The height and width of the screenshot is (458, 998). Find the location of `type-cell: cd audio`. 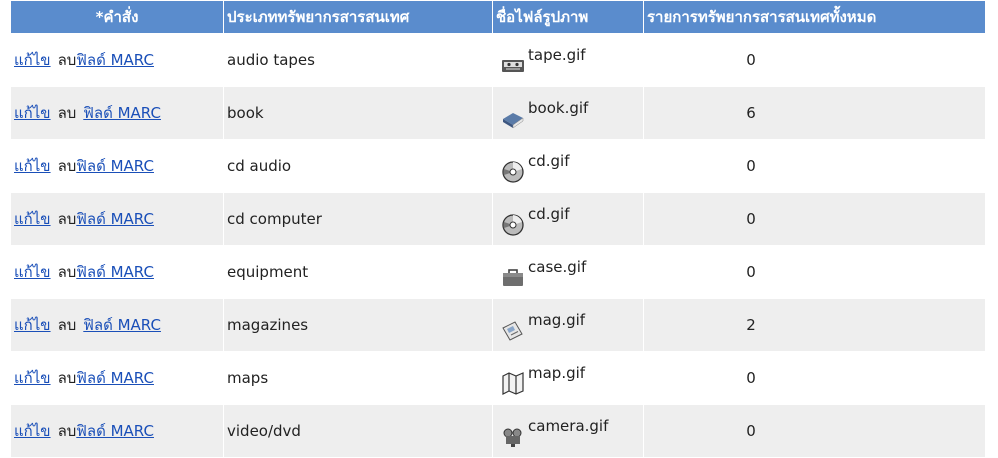

type-cell: cd audio is located at coordinates (358, 166).